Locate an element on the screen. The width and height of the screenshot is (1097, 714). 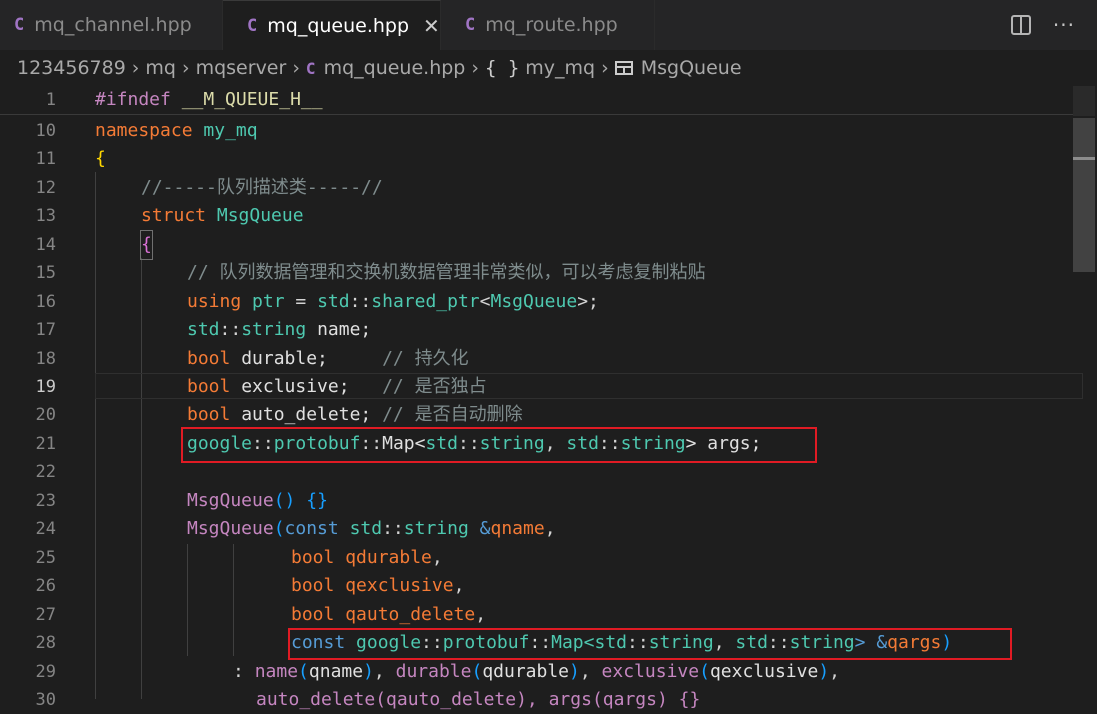
line-number: 19 is located at coordinates (45, 387).